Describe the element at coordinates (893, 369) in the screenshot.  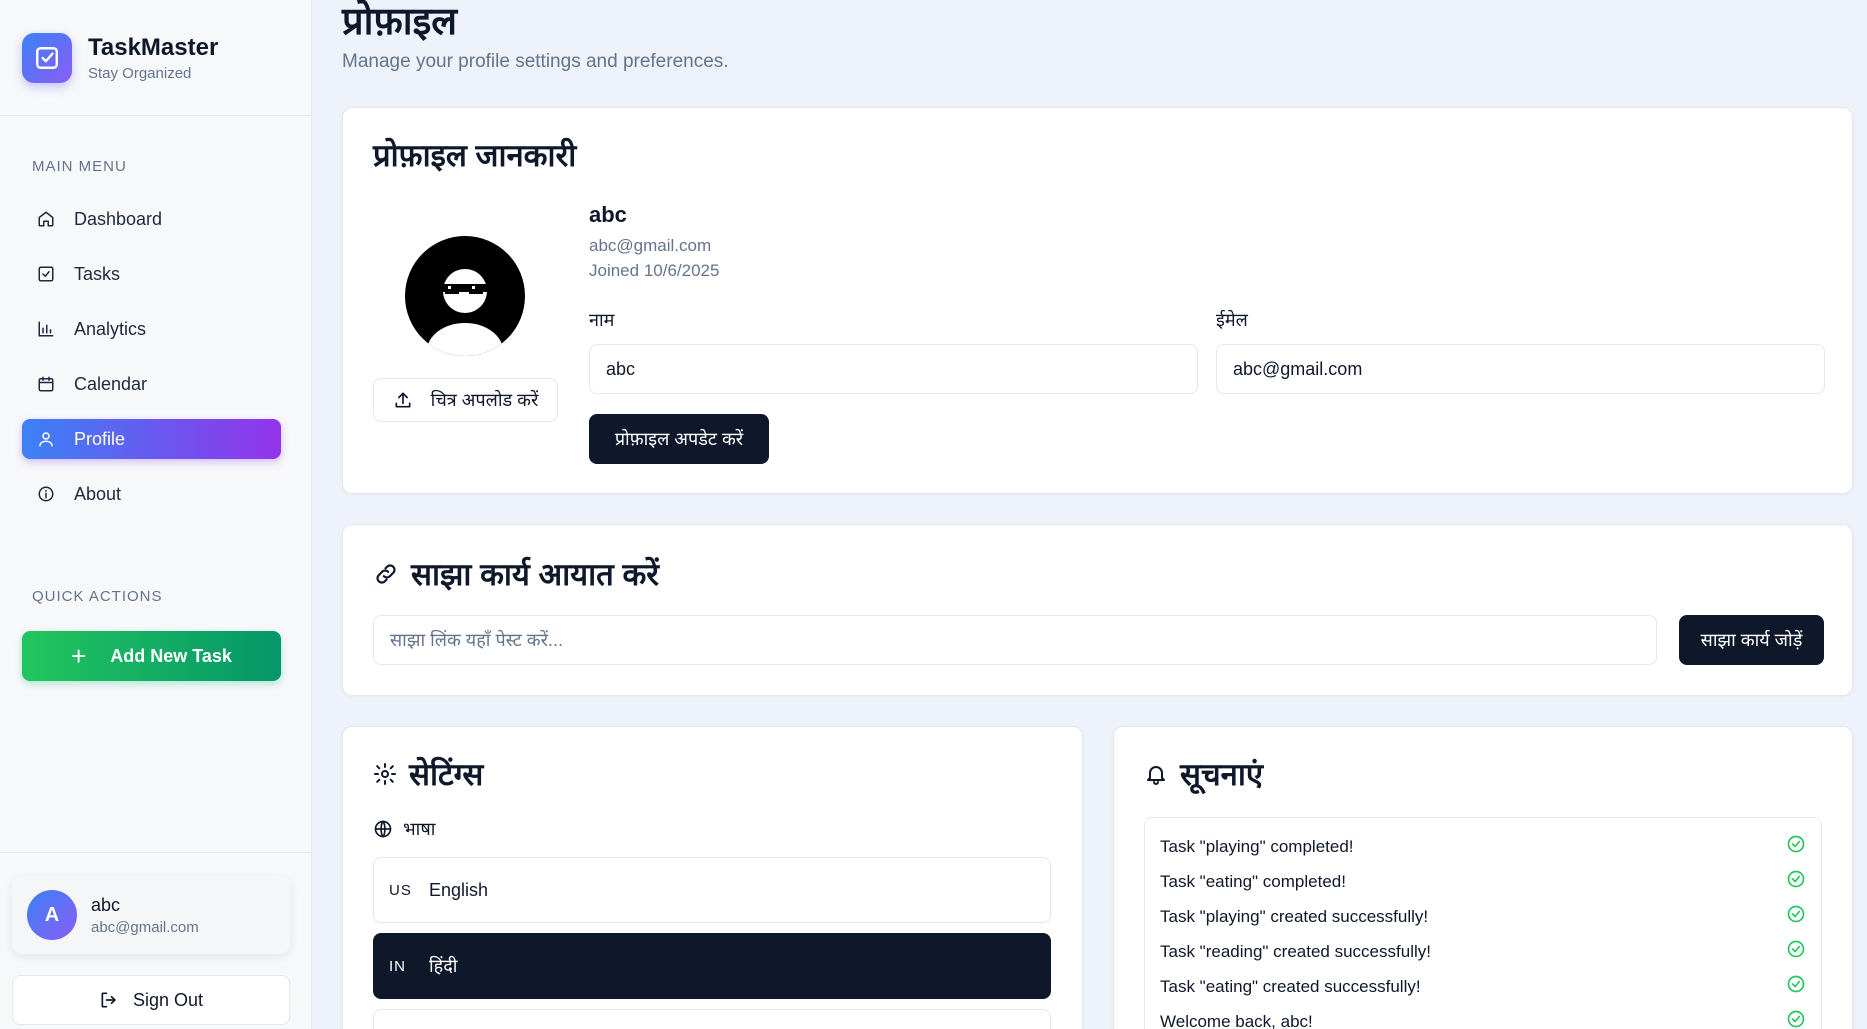
I see `name-field` at that location.